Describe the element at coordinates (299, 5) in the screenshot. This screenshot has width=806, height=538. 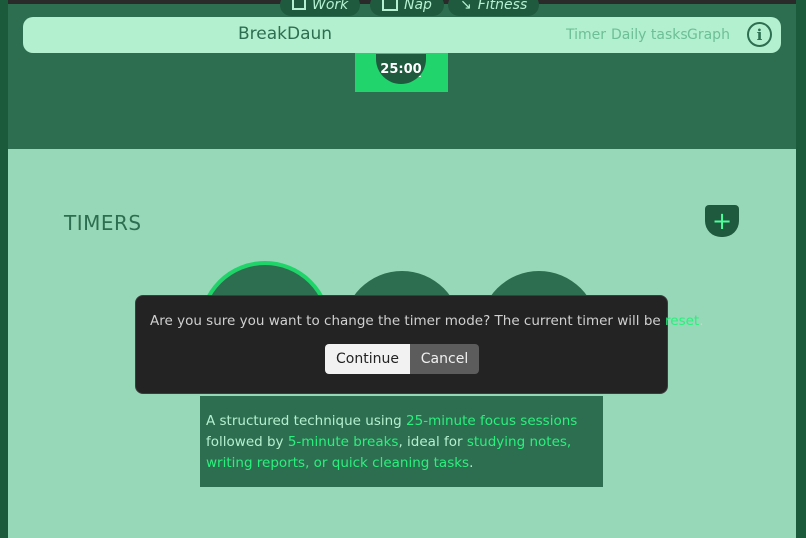
I see `square-icon` at that location.